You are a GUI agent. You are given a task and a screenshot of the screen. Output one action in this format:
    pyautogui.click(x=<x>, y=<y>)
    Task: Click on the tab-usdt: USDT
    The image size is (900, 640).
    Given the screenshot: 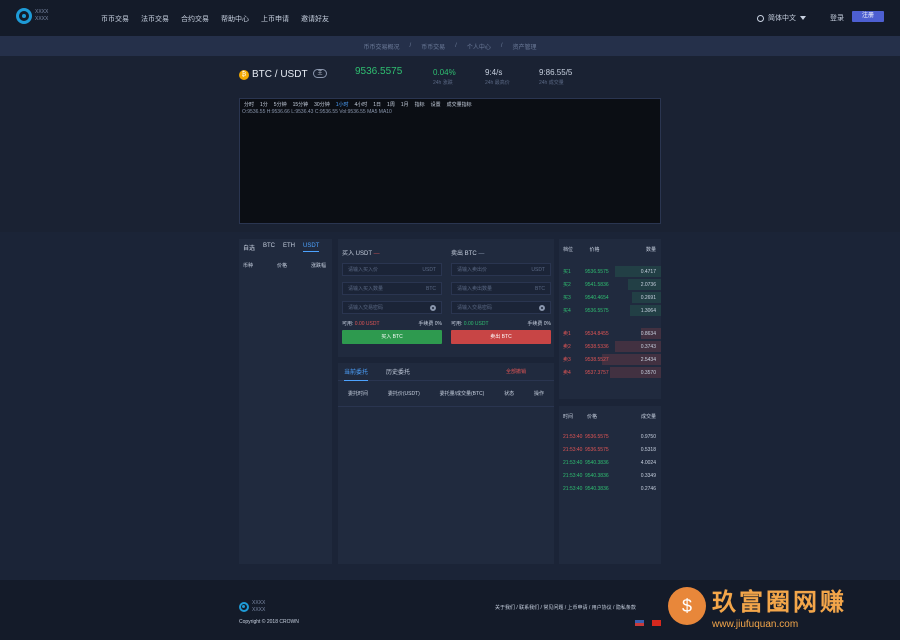 What is the action you would take?
    pyautogui.click(x=311, y=247)
    